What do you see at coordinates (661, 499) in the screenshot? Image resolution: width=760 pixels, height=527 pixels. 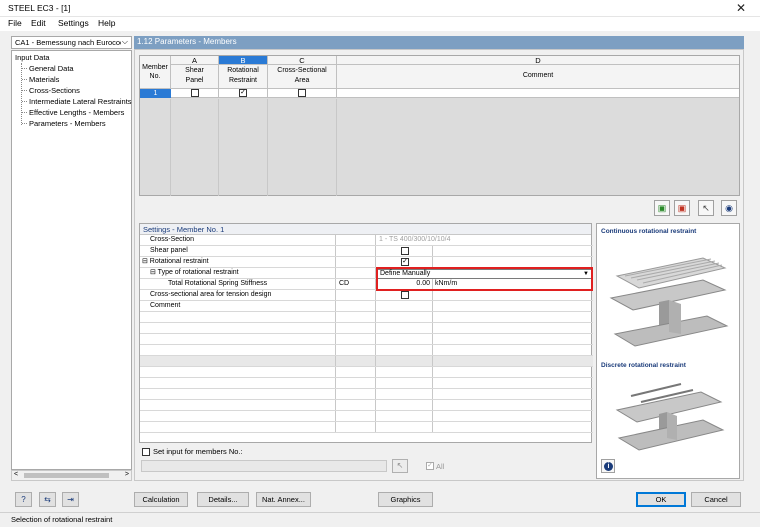 I see `ok-button: OK` at bounding box center [661, 499].